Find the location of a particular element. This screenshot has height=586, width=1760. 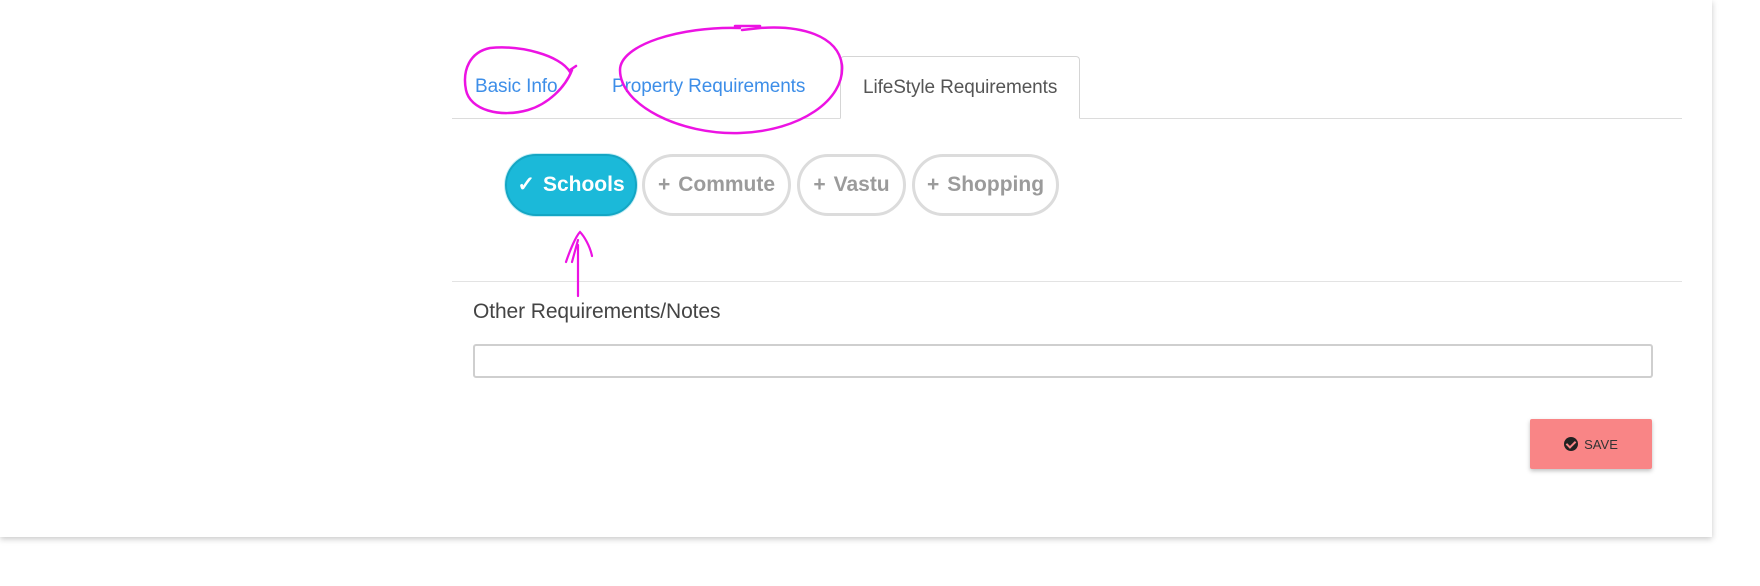

pill-label: Commute is located at coordinates (727, 184).